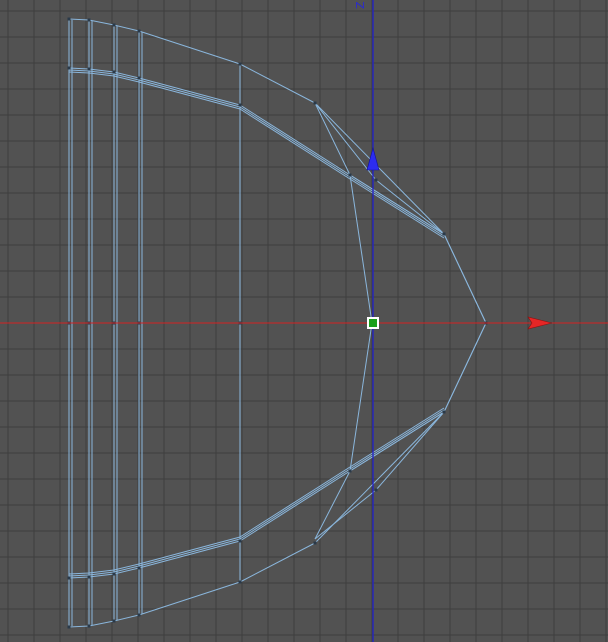 This screenshot has width=608, height=642. Describe the element at coordinates (397, 441) in the screenshot. I see `mesh-edge-front-bottom` at that location.